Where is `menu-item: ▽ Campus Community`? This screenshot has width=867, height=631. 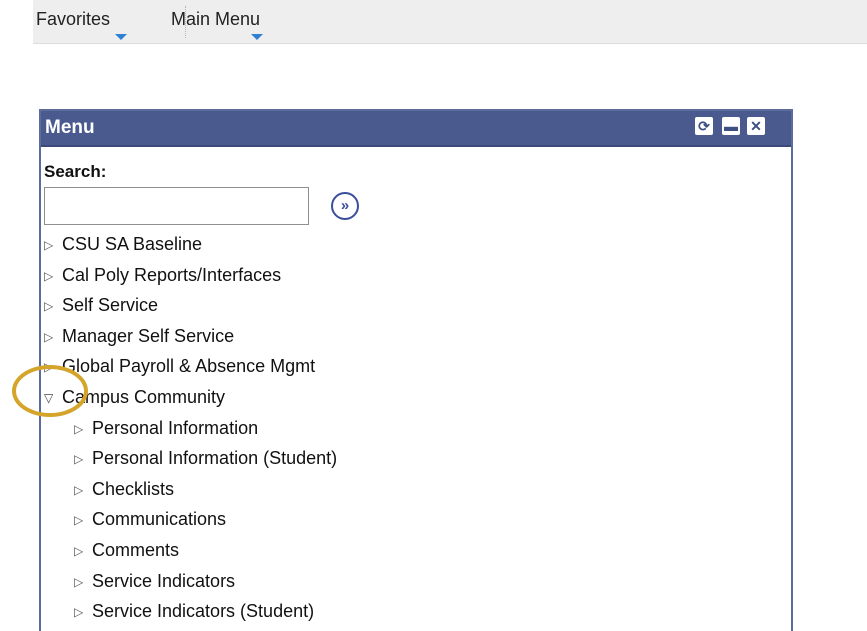 menu-item: ▽ Campus Community is located at coordinates (413, 397).